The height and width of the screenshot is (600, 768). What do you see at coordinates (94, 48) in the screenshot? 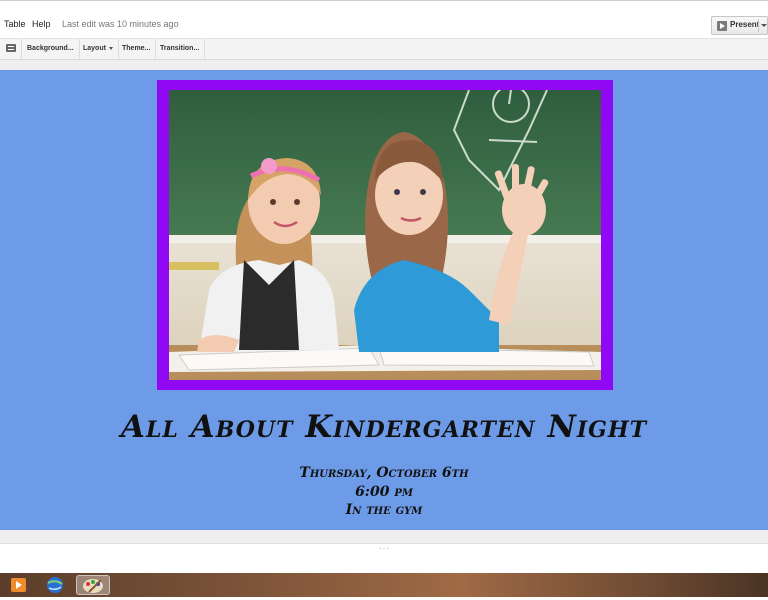
I see `layout-label: Layout` at bounding box center [94, 48].